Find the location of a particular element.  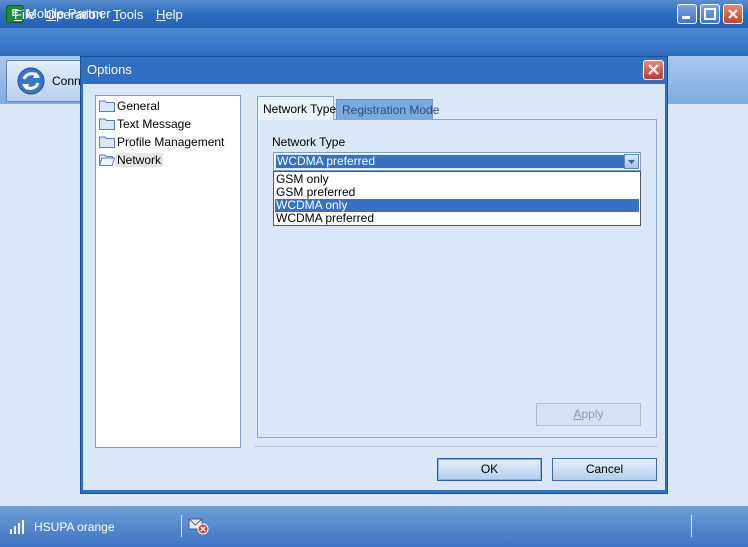

menu-file: File is located at coordinates (24, 14).